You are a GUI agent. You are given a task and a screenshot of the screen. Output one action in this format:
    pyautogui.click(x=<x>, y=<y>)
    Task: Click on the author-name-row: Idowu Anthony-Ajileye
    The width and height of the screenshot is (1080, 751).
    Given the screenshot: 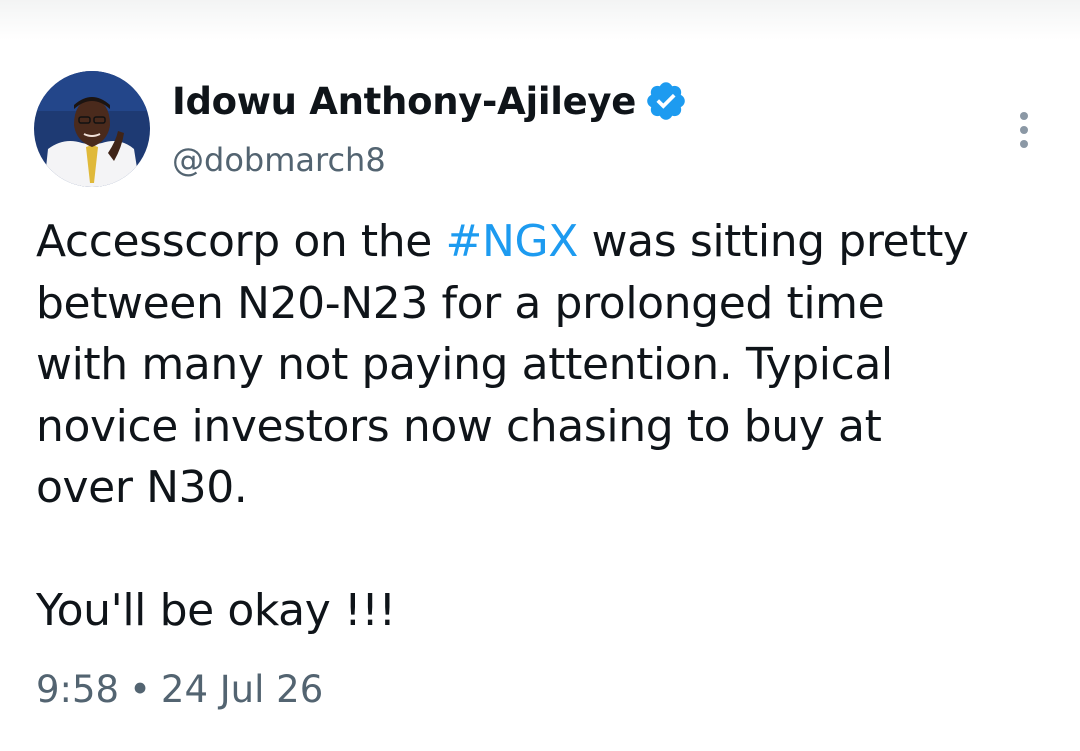 What is the action you would take?
    pyautogui.click(x=430, y=101)
    